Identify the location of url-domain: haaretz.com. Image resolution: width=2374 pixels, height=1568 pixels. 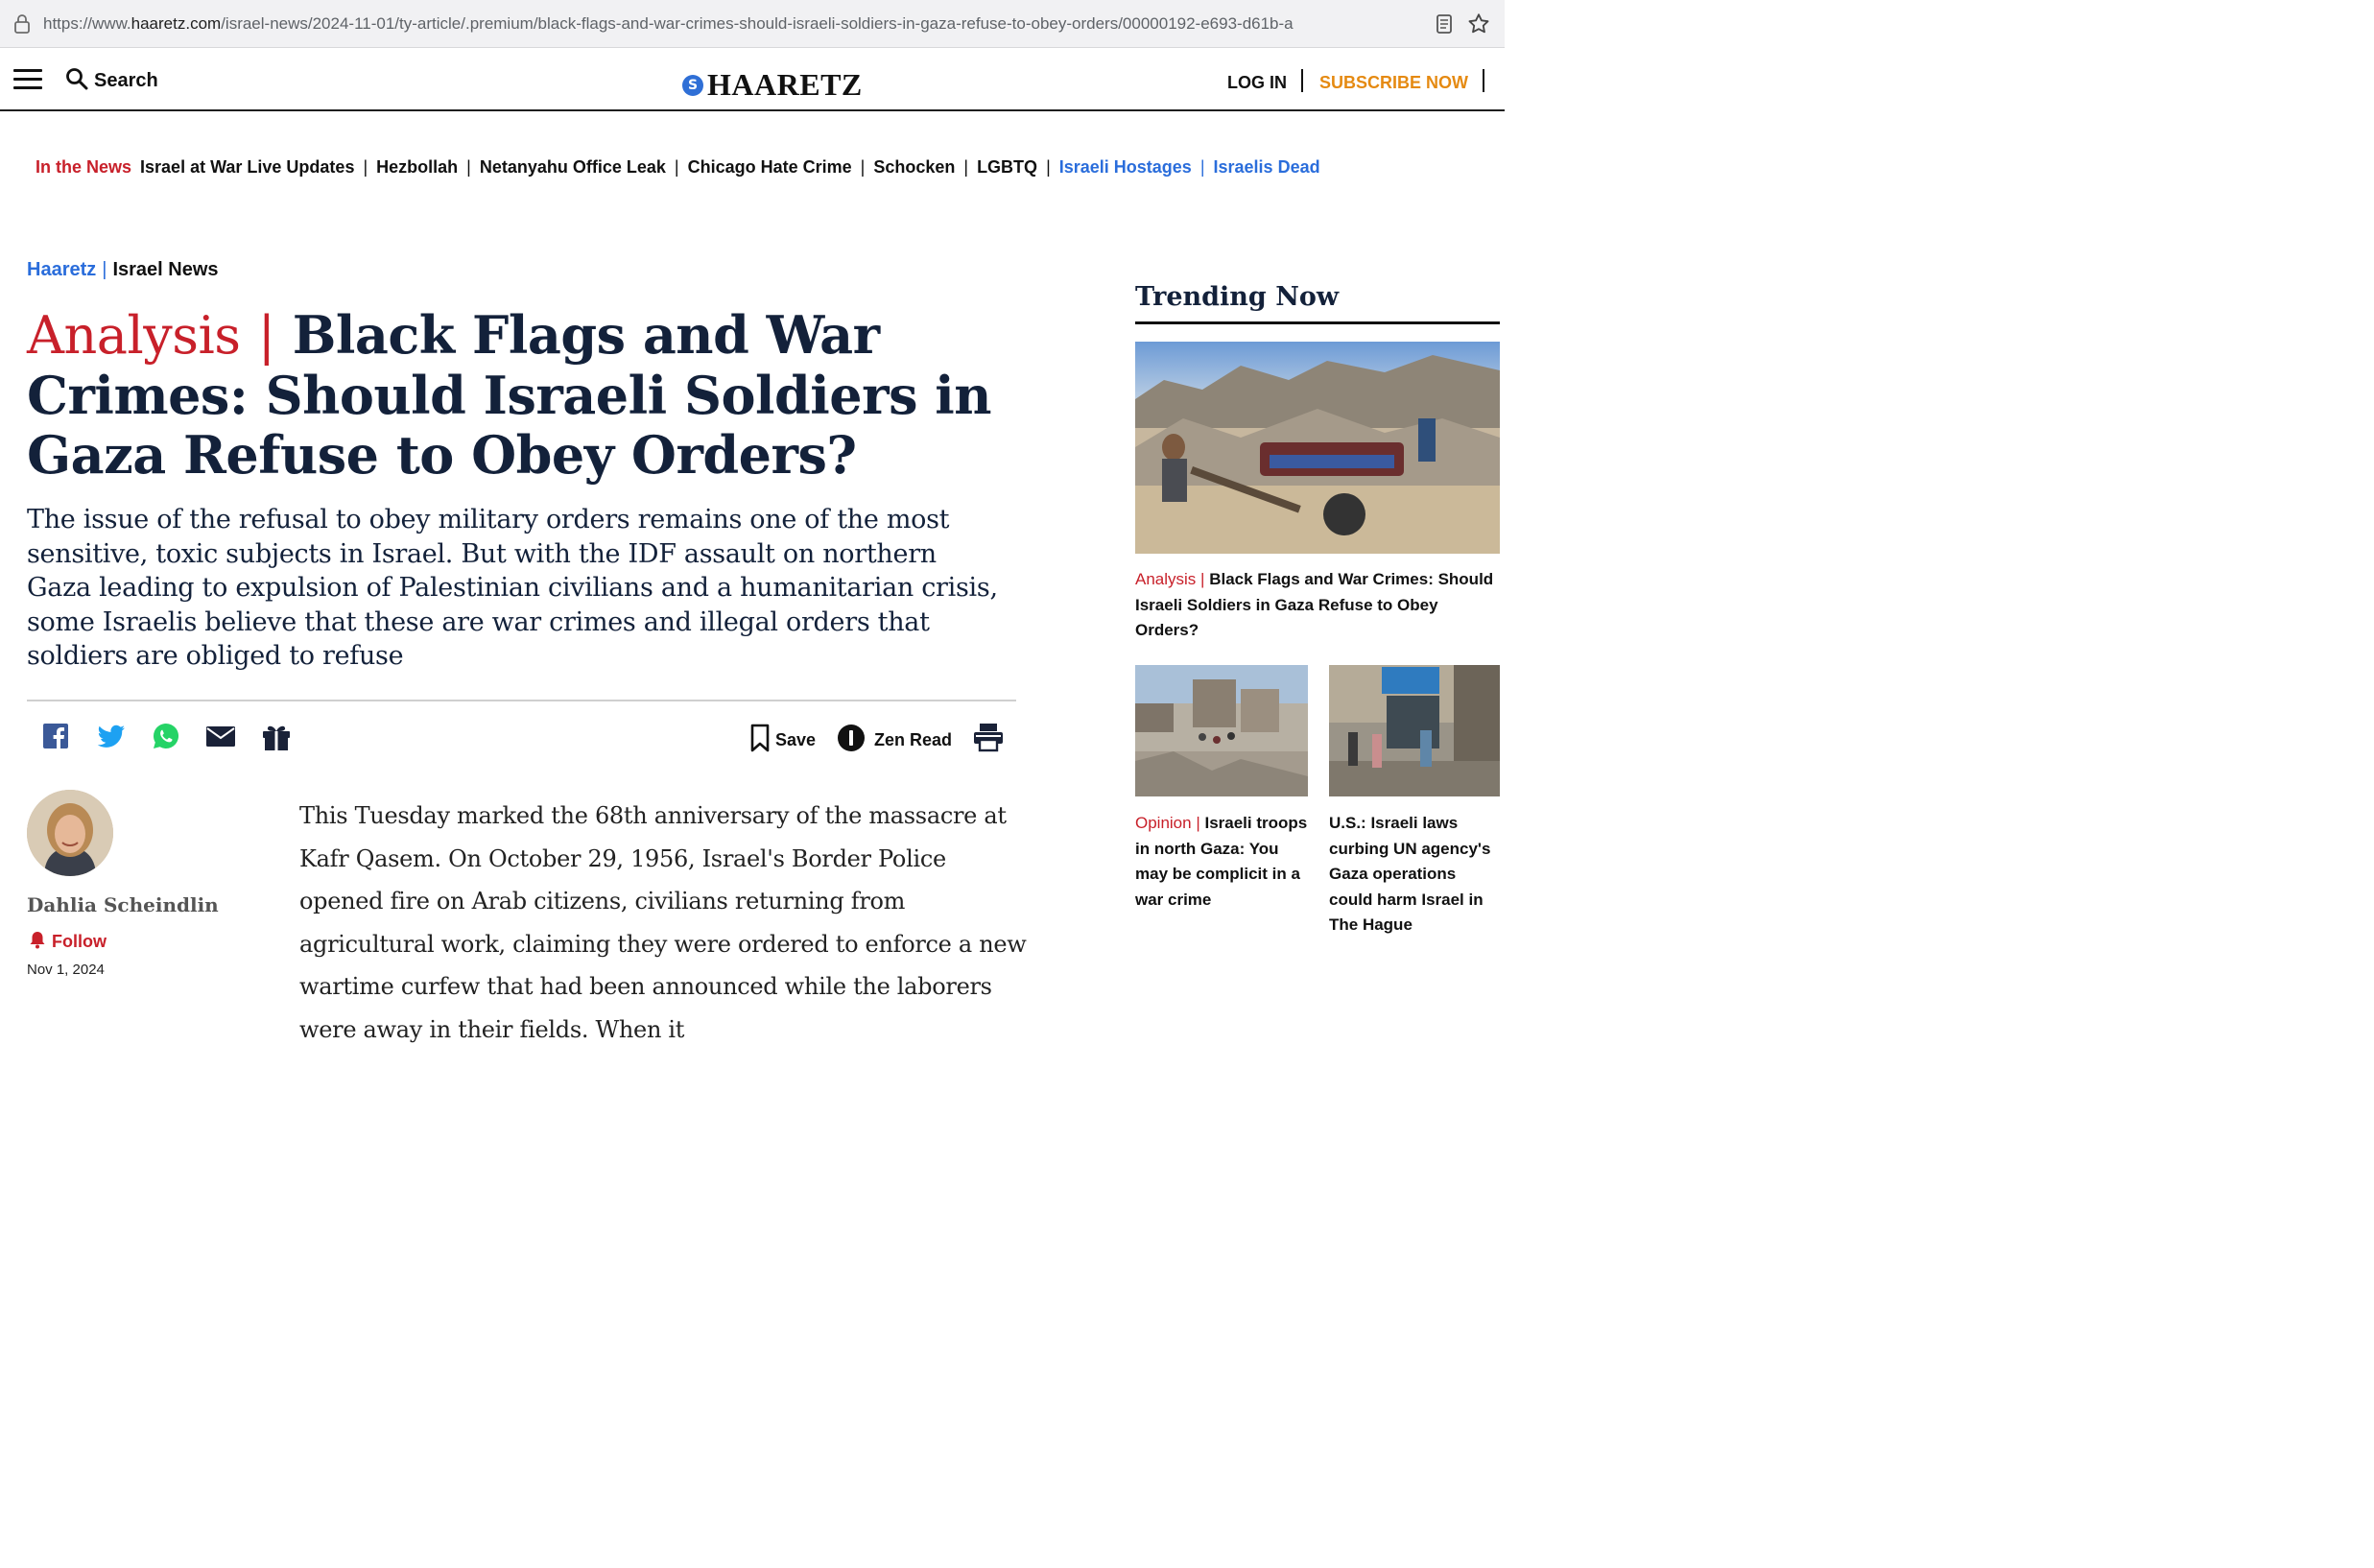
(176, 23).